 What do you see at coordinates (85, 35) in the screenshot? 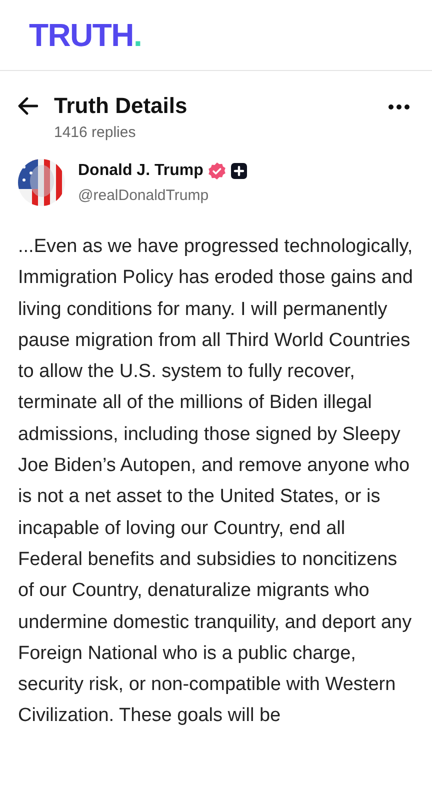
I see `truth-logo: TRUTH.` at bounding box center [85, 35].